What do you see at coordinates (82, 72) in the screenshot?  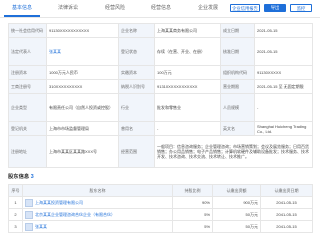 I see `reg-capital-value: 1000万元人民币` at bounding box center [82, 72].